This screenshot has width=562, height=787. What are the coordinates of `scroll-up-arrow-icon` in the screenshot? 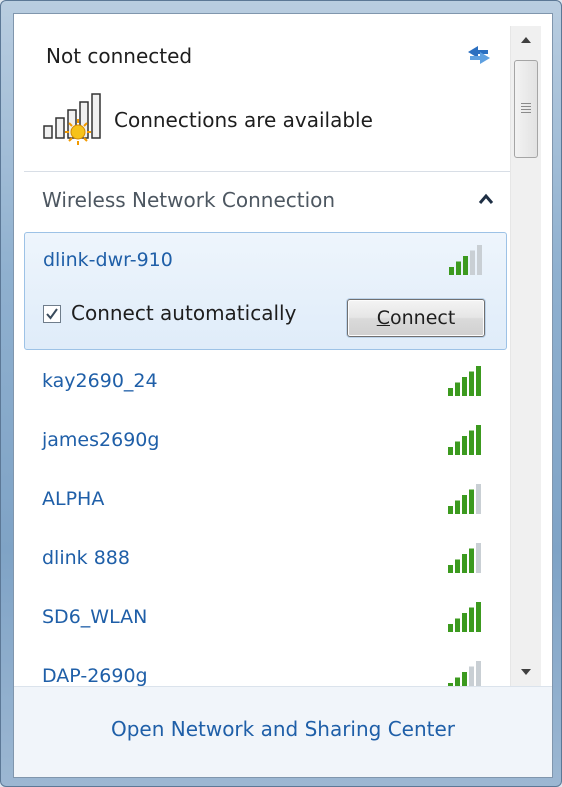 It's located at (526, 40).